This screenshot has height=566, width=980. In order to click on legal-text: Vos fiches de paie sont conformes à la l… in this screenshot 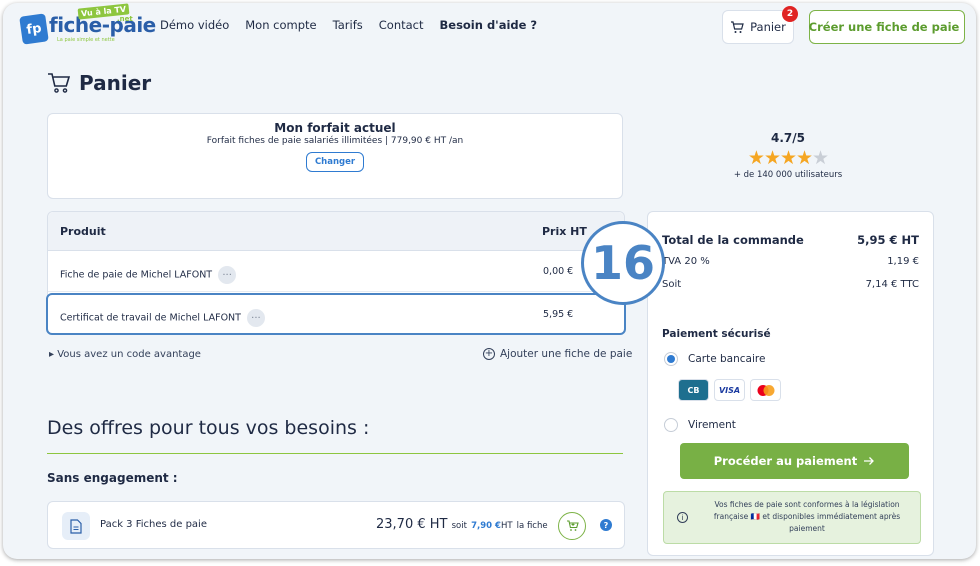, I will do `click(807, 516)`.